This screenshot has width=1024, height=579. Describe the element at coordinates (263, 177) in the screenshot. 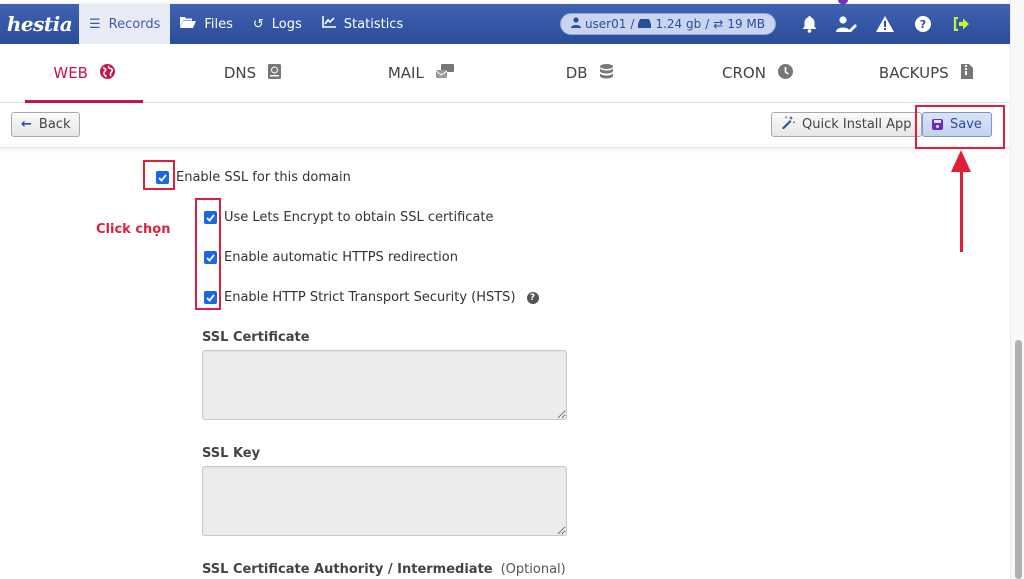

I see `enable-ssl-label: Enable SSL for this domain` at that location.